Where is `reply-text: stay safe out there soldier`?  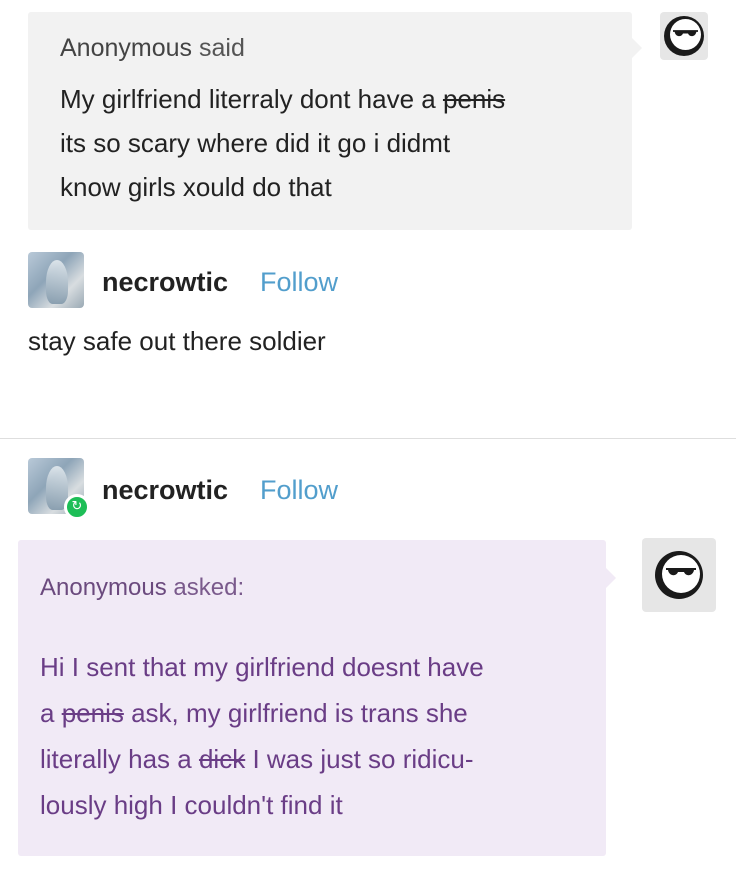 reply-text: stay safe out there soldier is located at coordinates (177, 341).